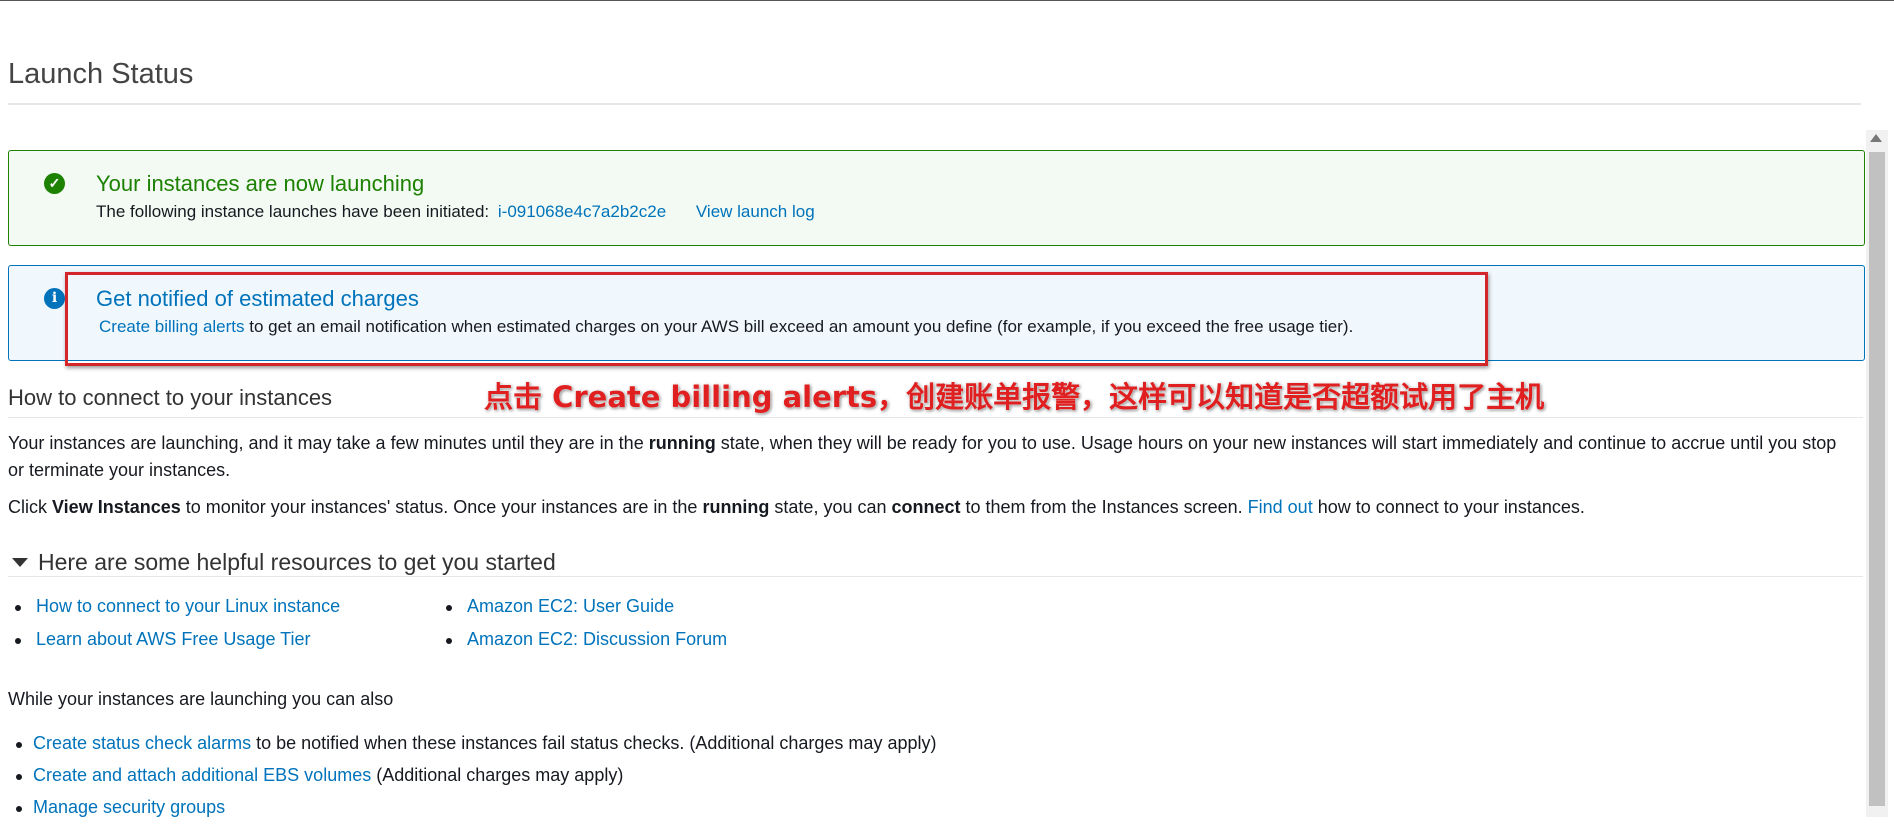  Describe the element at coordinates (188, 606) in the screenshot. I see `linux-connect-link: How to connect to your Linux instance` at that location.